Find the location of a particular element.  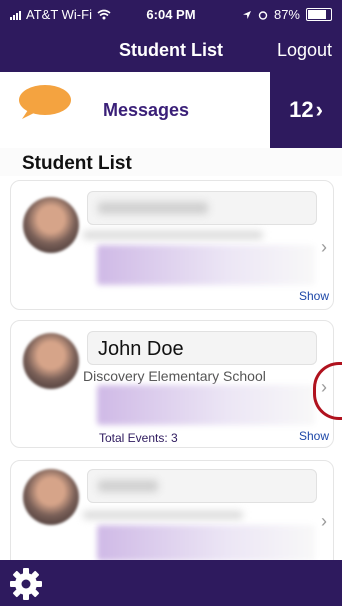

location-icon is located at coordinates (246, 14).